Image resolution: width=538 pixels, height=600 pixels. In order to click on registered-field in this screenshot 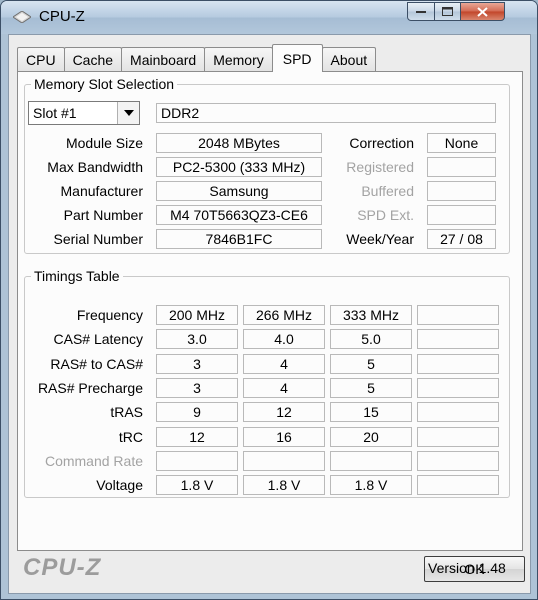, I will do `click(461, 167)`.